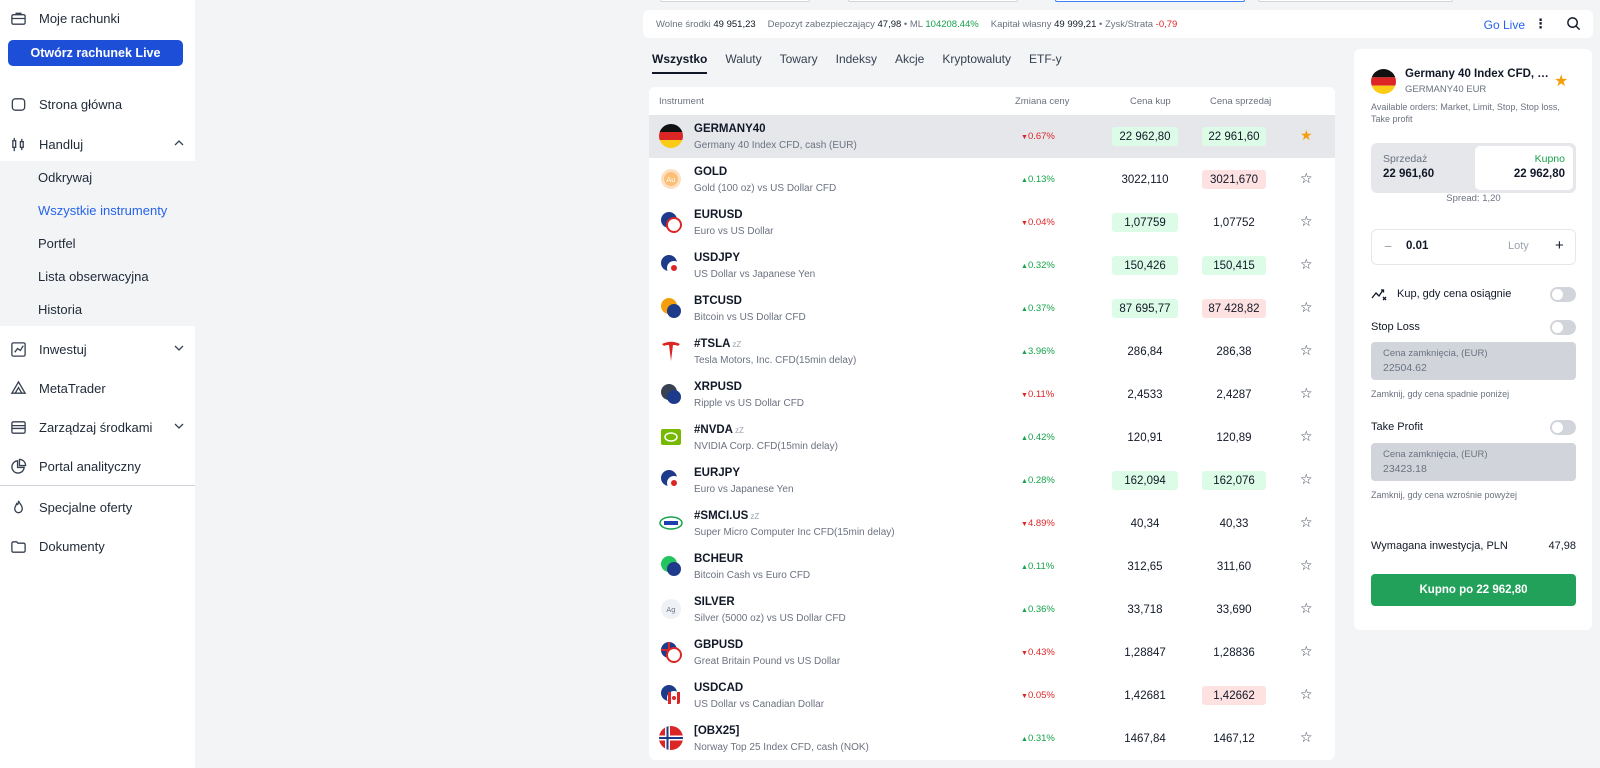 Image resolution: width=1600 pixels, height=768 pixels. What do you see at coordinates (97, 104) in the screenshot?
I see `sidebar-item-home: Strona główna` at bounding box center [97, 104].